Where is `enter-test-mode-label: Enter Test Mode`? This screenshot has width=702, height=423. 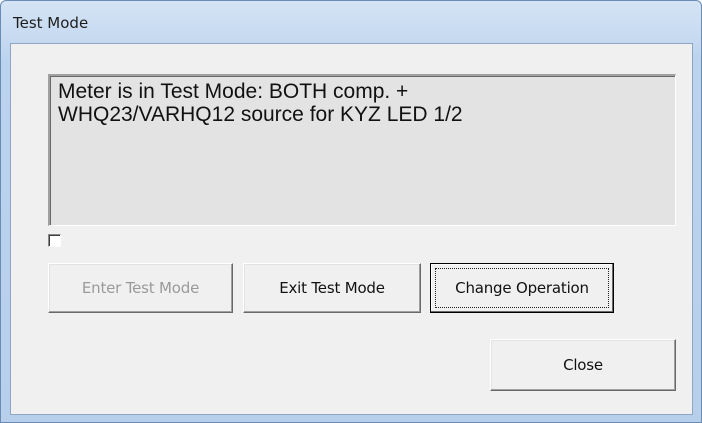 enter-test-mode-label: Enter Test Mode is located at coordinates (140, 288).